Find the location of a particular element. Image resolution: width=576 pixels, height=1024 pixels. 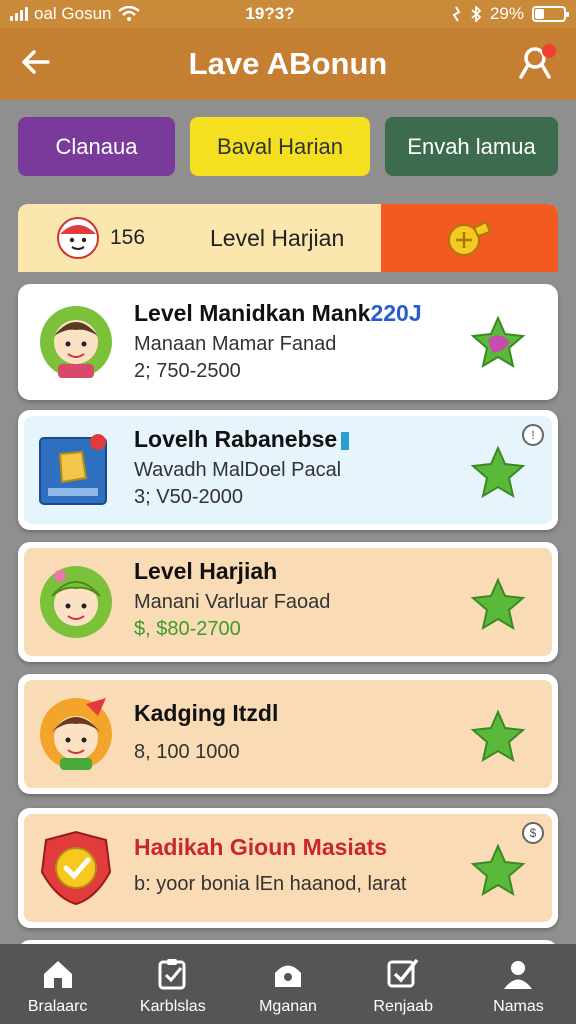

app-header: Lave ABonun is located at coordinates (288, 64).